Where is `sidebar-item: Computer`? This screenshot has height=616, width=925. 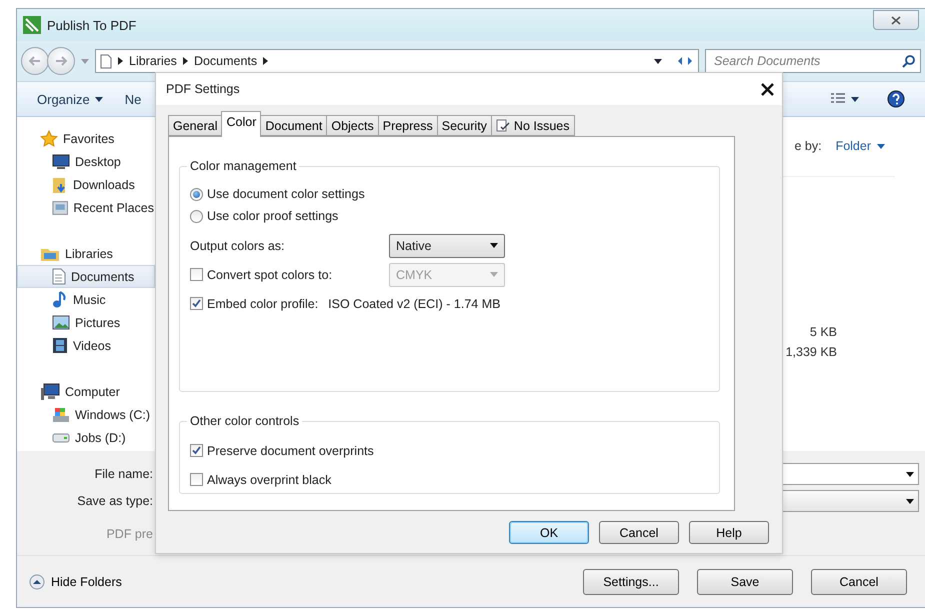 sidebar-item: Computer is located at coordinates (86, 391).